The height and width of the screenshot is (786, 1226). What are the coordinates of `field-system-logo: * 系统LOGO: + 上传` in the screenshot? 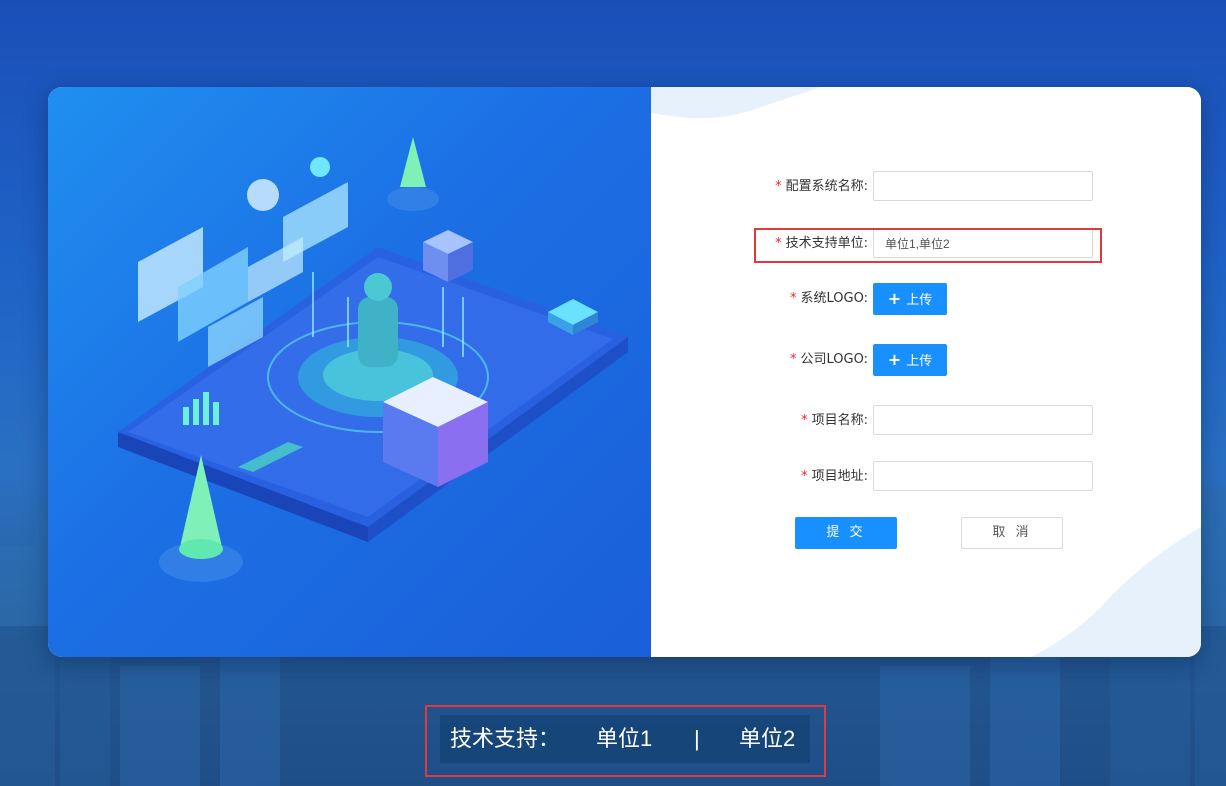 It's located at (926, 299).